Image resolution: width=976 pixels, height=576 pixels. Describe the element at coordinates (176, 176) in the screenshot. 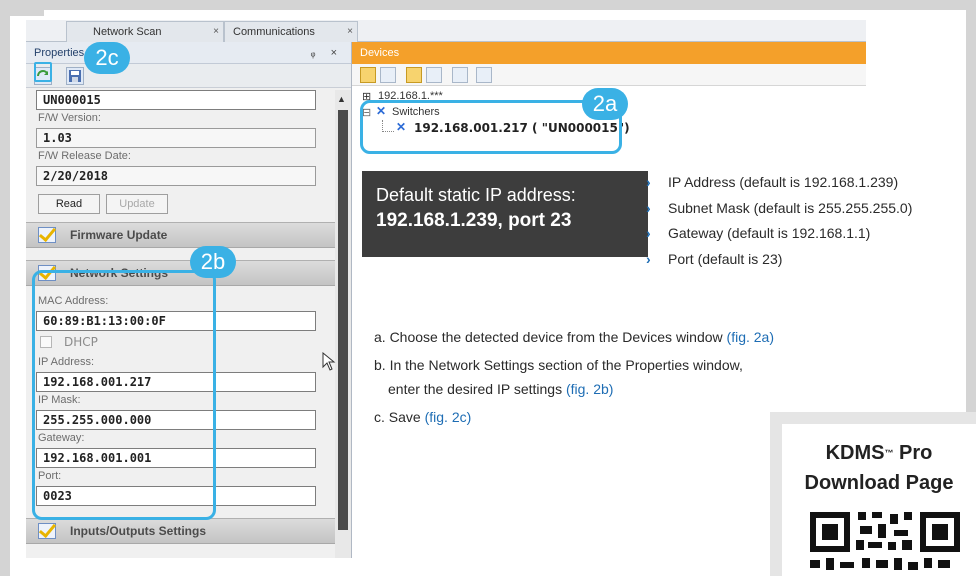

I see `fw-date-field: 2/20/2018` at that location.